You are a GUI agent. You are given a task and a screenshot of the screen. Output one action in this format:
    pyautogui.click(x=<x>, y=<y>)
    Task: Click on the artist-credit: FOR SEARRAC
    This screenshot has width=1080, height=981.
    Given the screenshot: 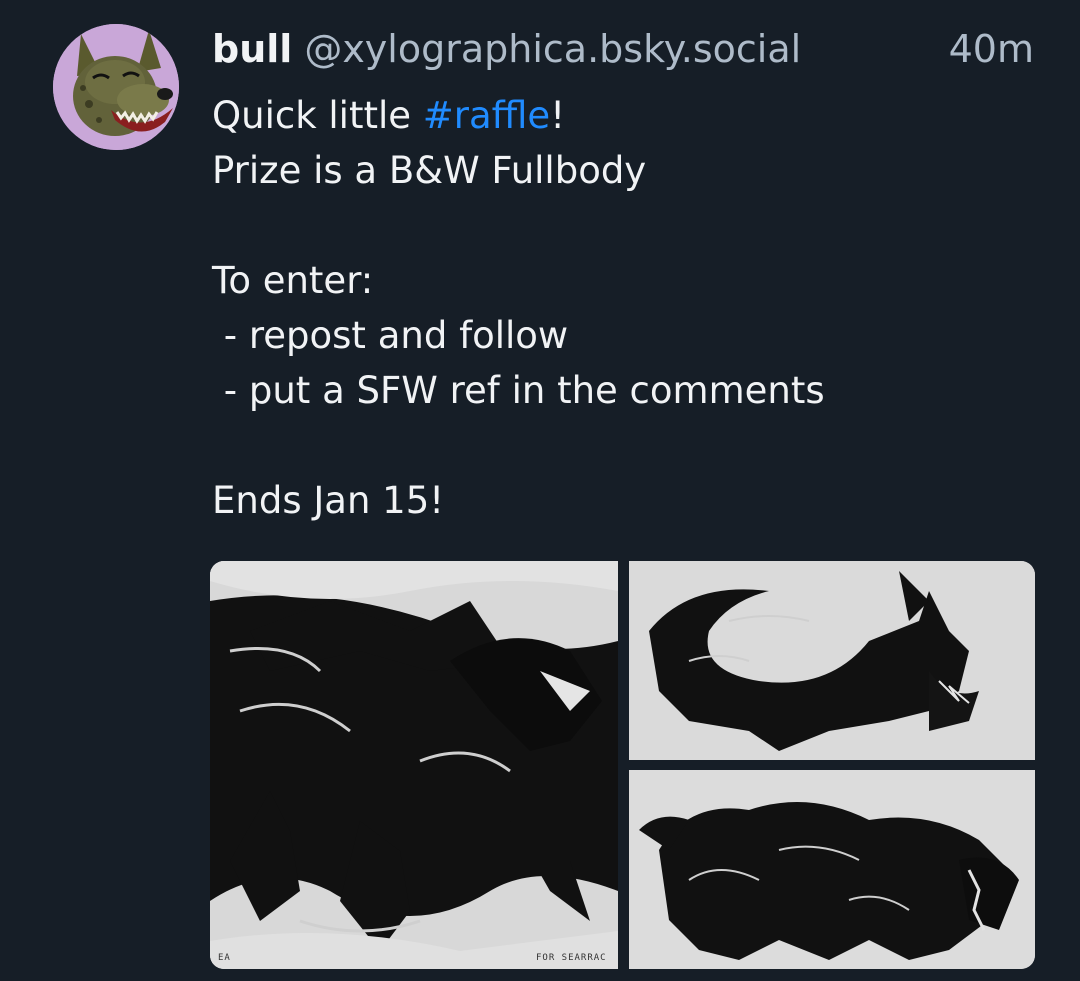 What is the action you would take?
    pyautogui.click(x=571, y=958)
    